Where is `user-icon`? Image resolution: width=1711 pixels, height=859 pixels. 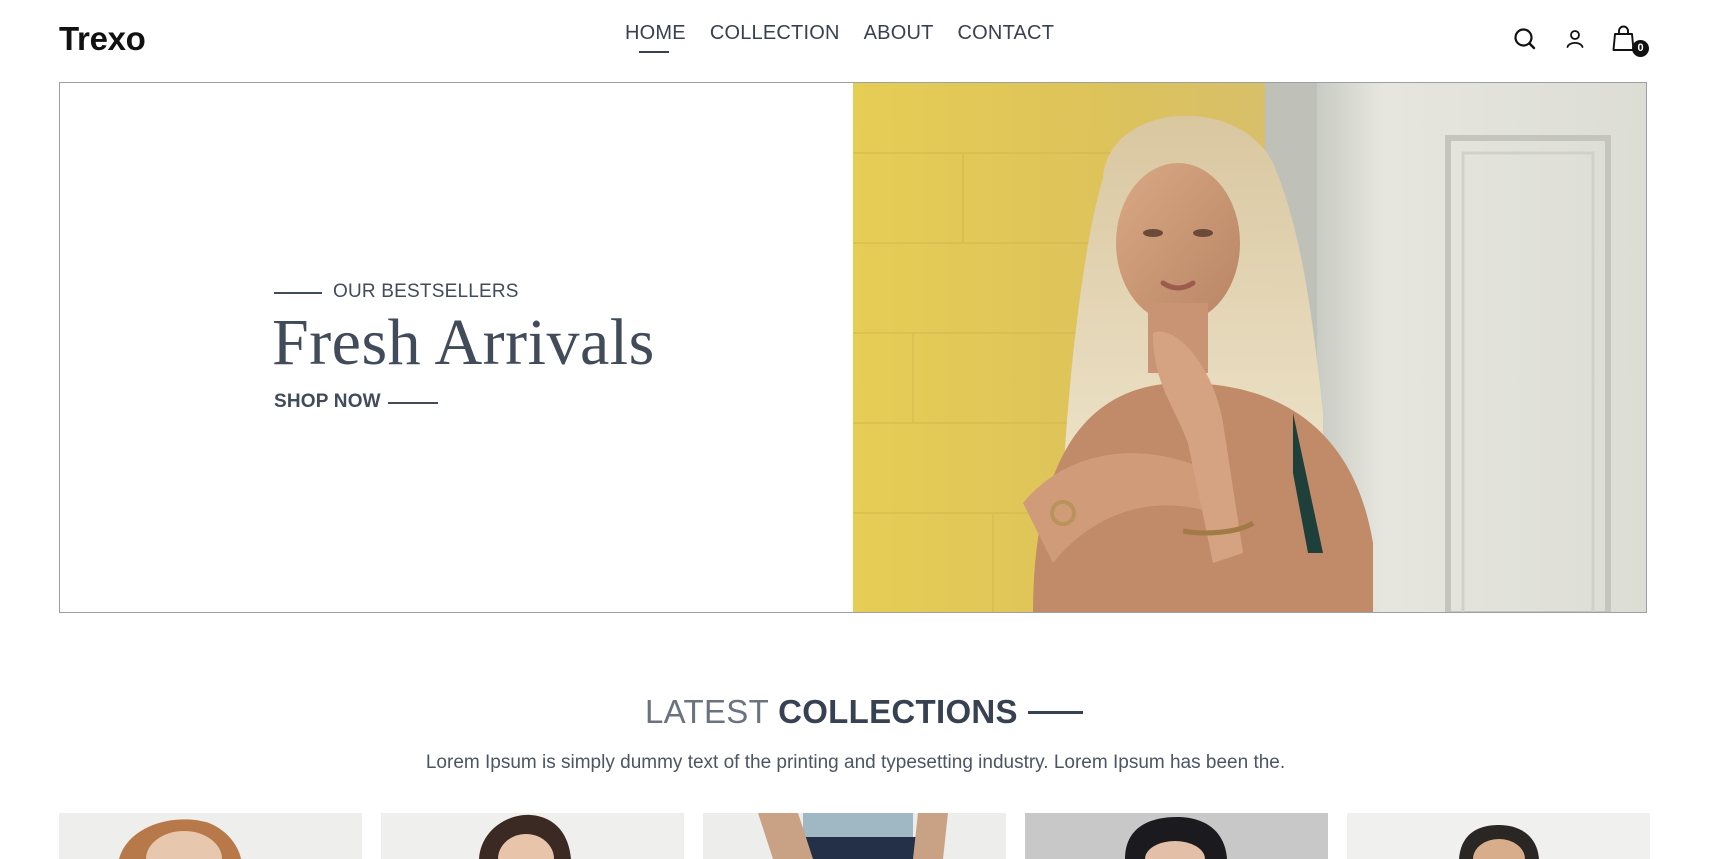 user-icon is located at coordinates (1575, 39).